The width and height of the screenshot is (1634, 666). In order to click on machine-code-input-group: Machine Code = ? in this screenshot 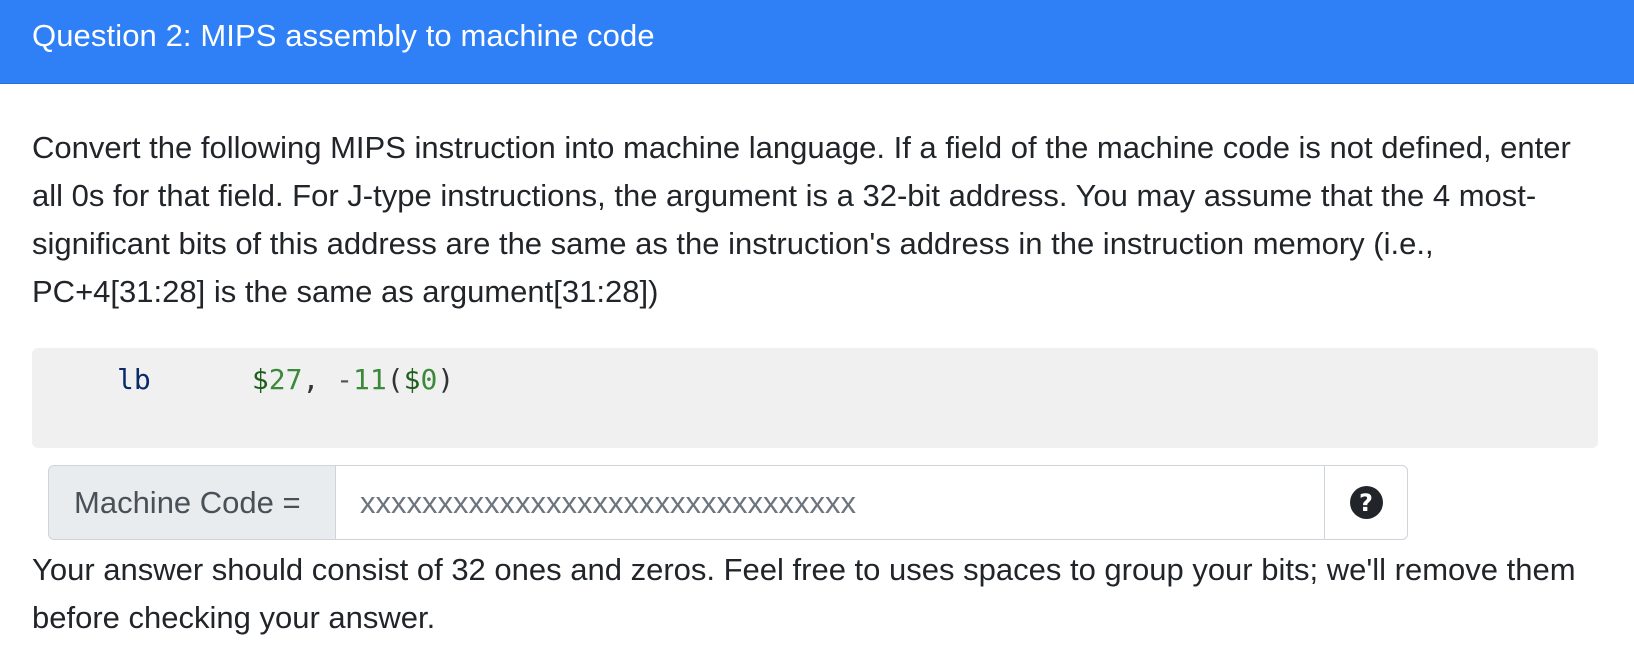, I will do `click(728, 502)`.